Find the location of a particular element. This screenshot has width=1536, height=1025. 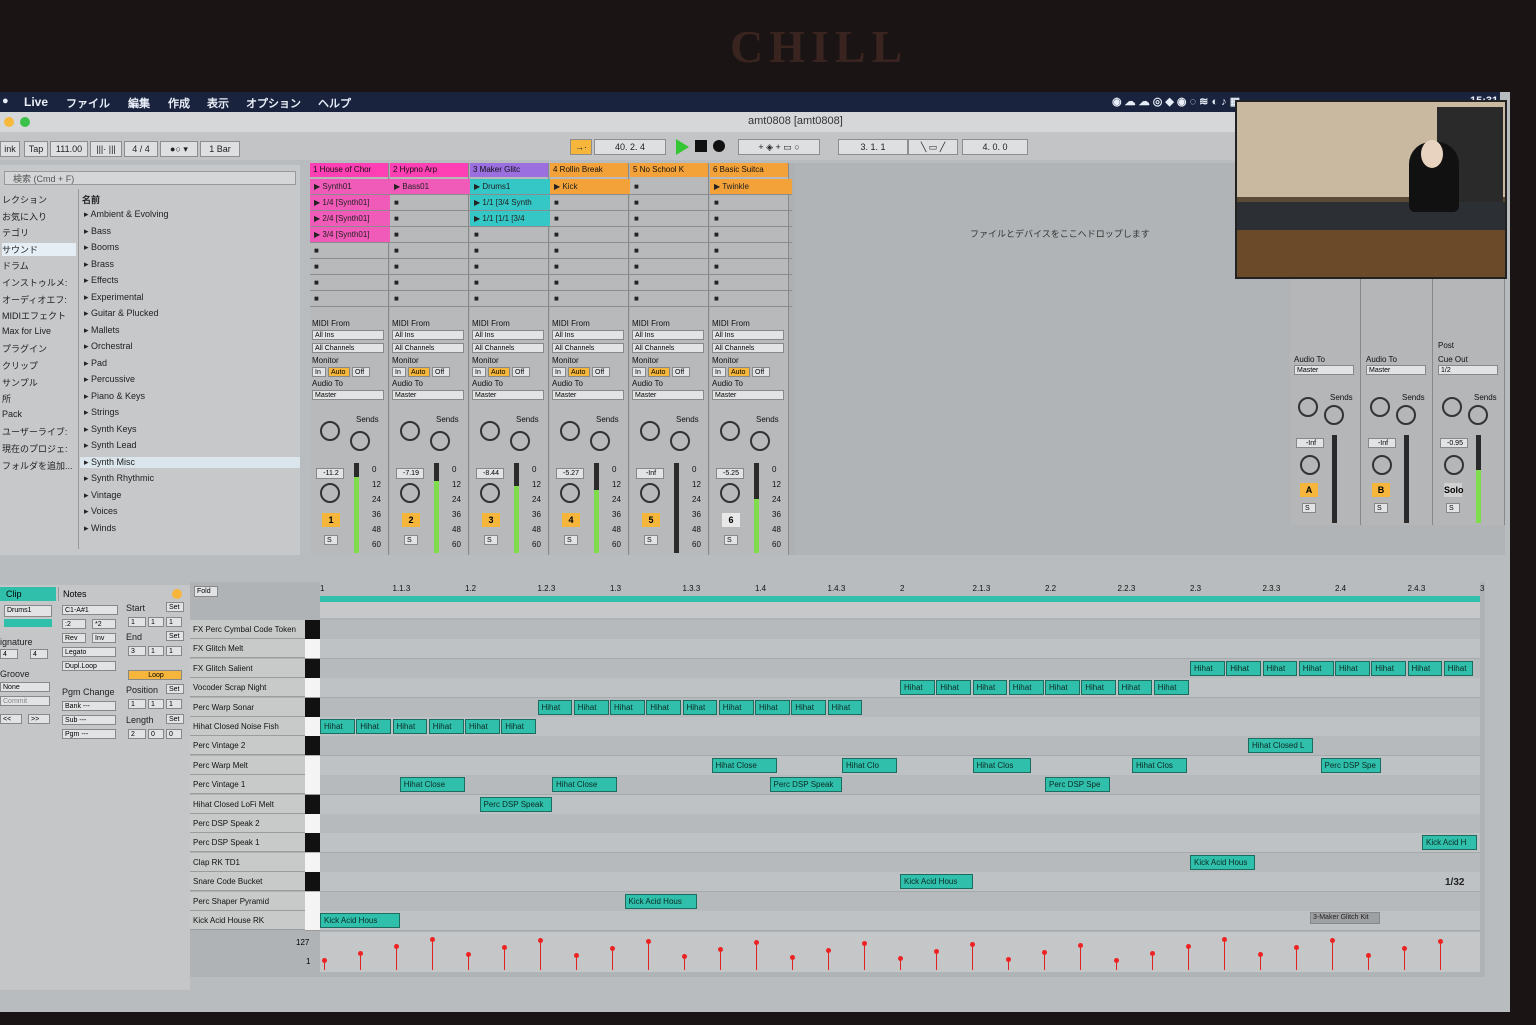

invert-button: Inv is located at coordinates (104, 638).